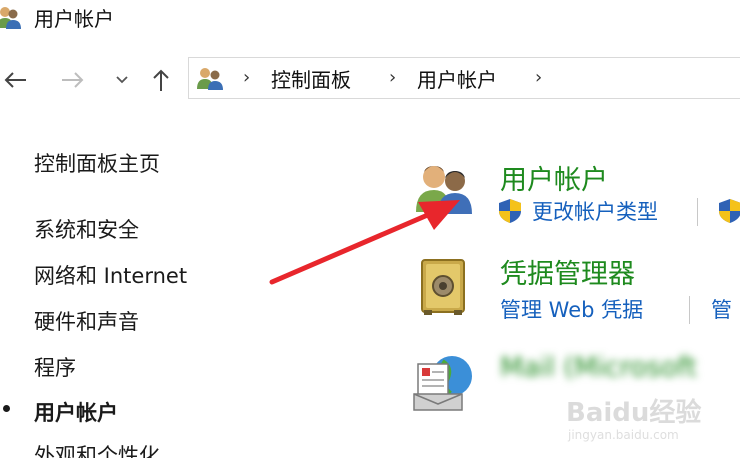  What do you see at coordinates (97, 163) in the screenshot?
I see `sidebar-item-control-panel-home: 控制面板主页` at bounding box center [97, 163].